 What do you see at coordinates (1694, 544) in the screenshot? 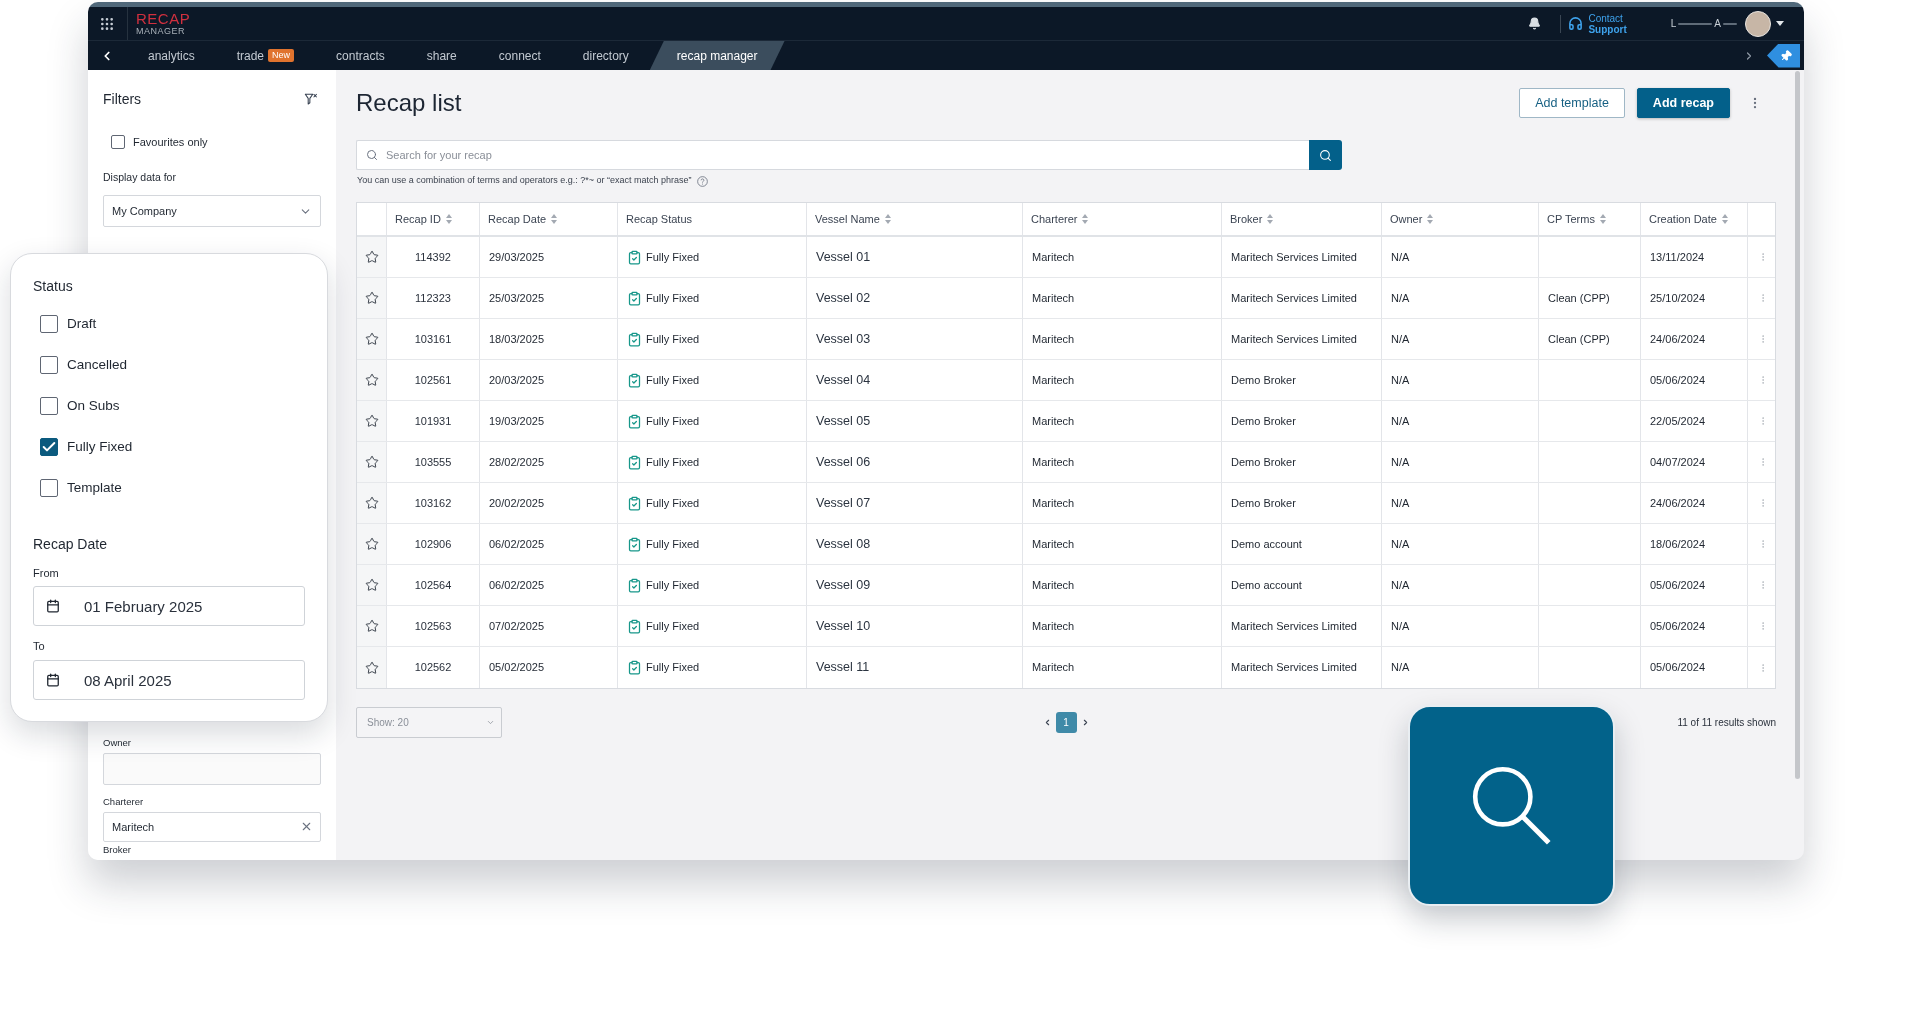
I see `table-cell: 18/06/2024` at bounding box center [1694, 544].